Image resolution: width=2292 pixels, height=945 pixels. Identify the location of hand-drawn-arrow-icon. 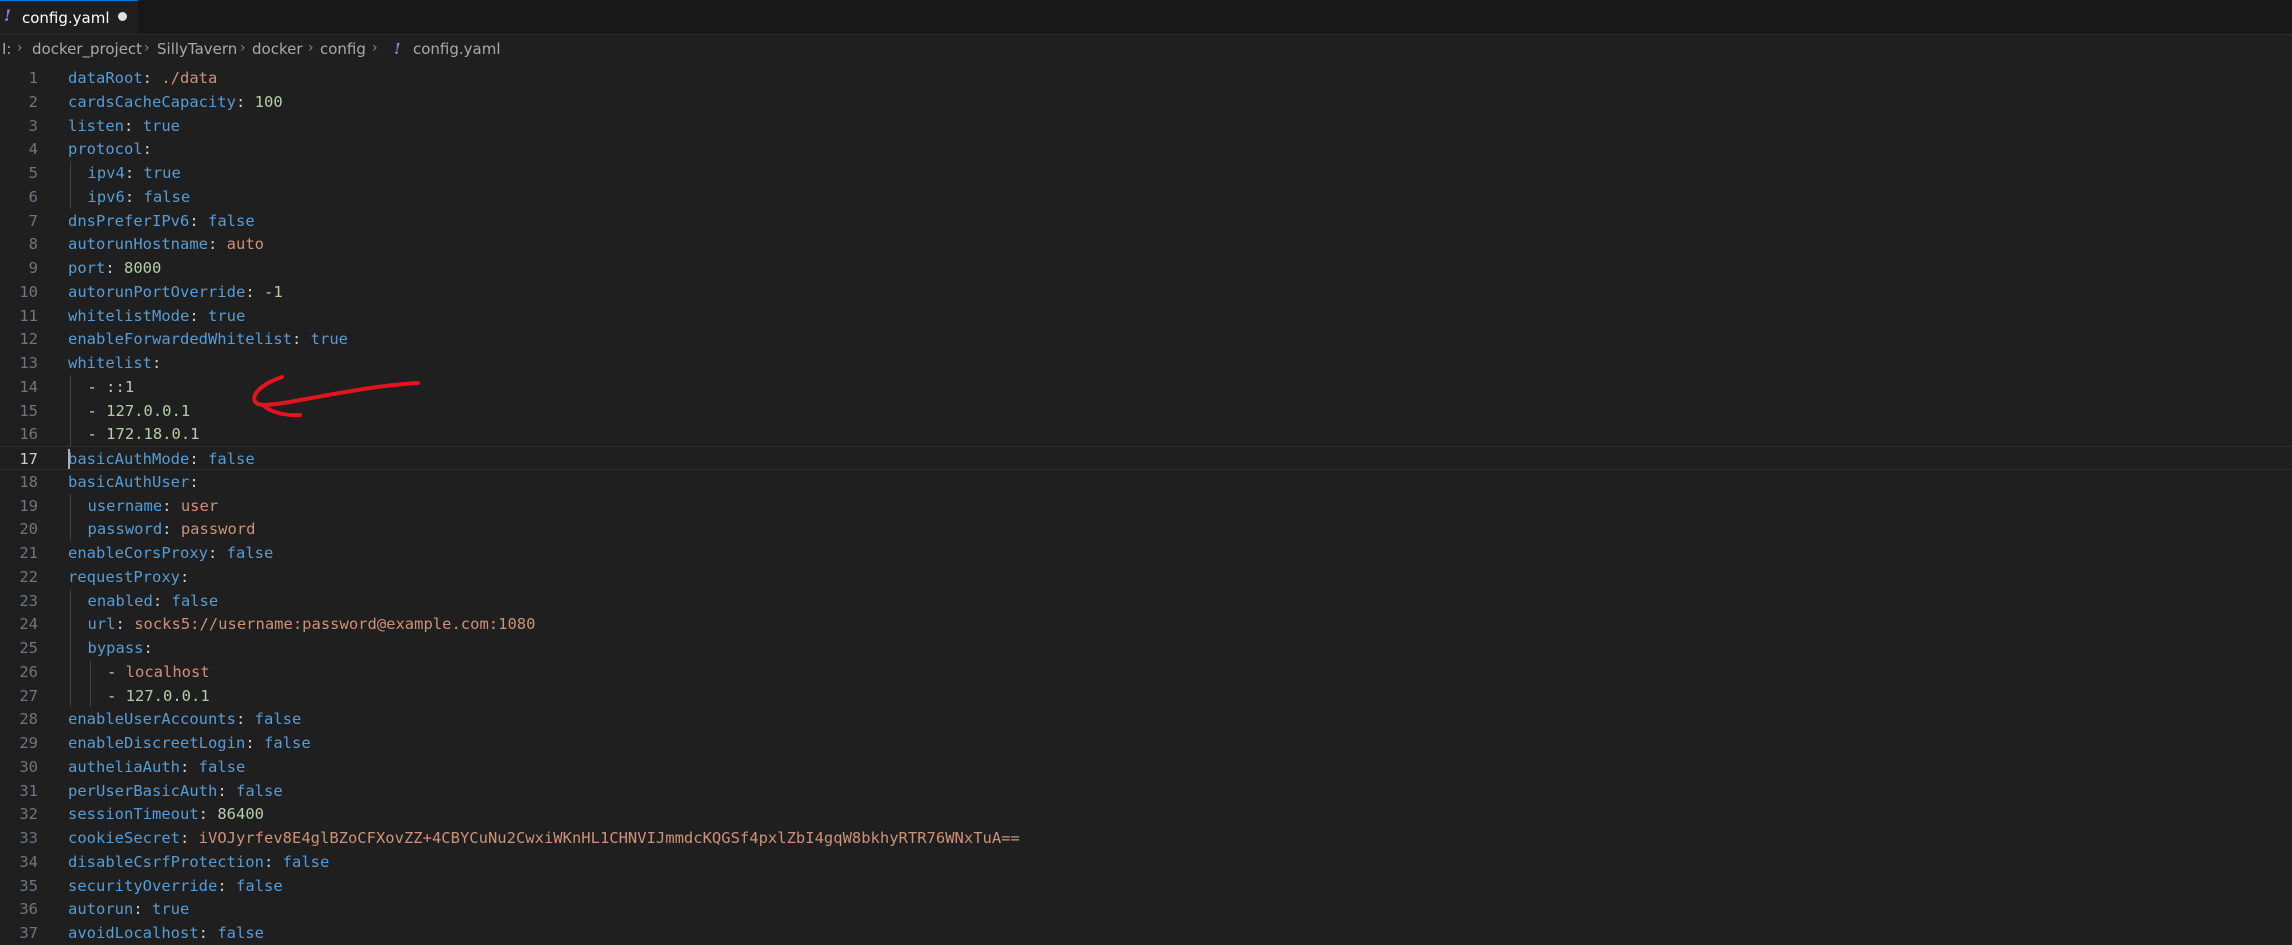
(336, 396).